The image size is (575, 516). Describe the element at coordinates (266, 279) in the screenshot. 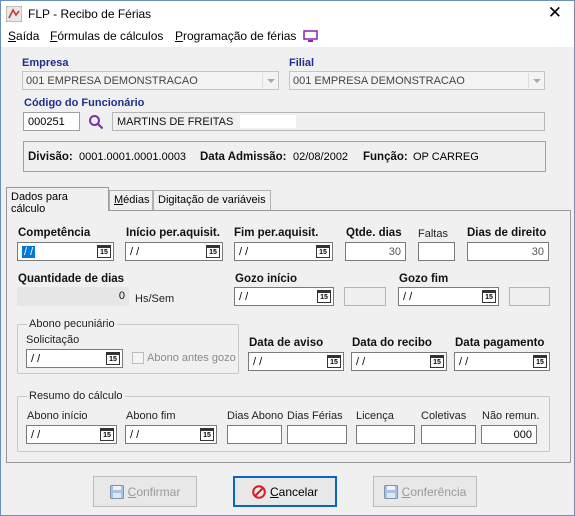

I see `gozo-inicio-label: Gozo início` at that location.